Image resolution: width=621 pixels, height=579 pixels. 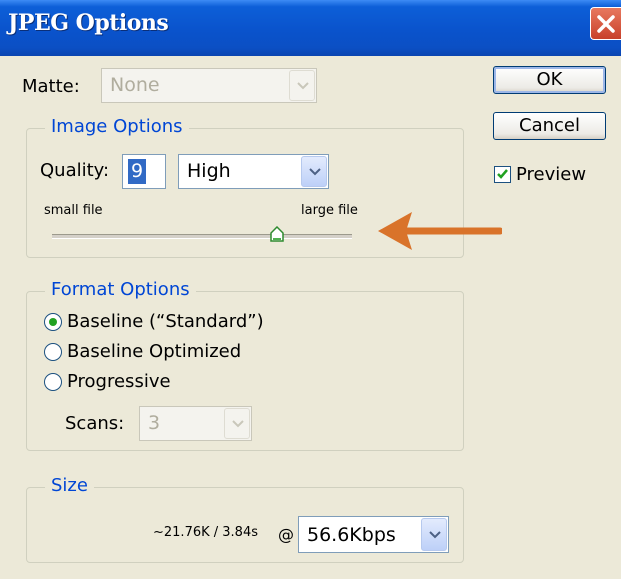 I want to click on image-options-legend: Image Options, so click(x=117, y=126).